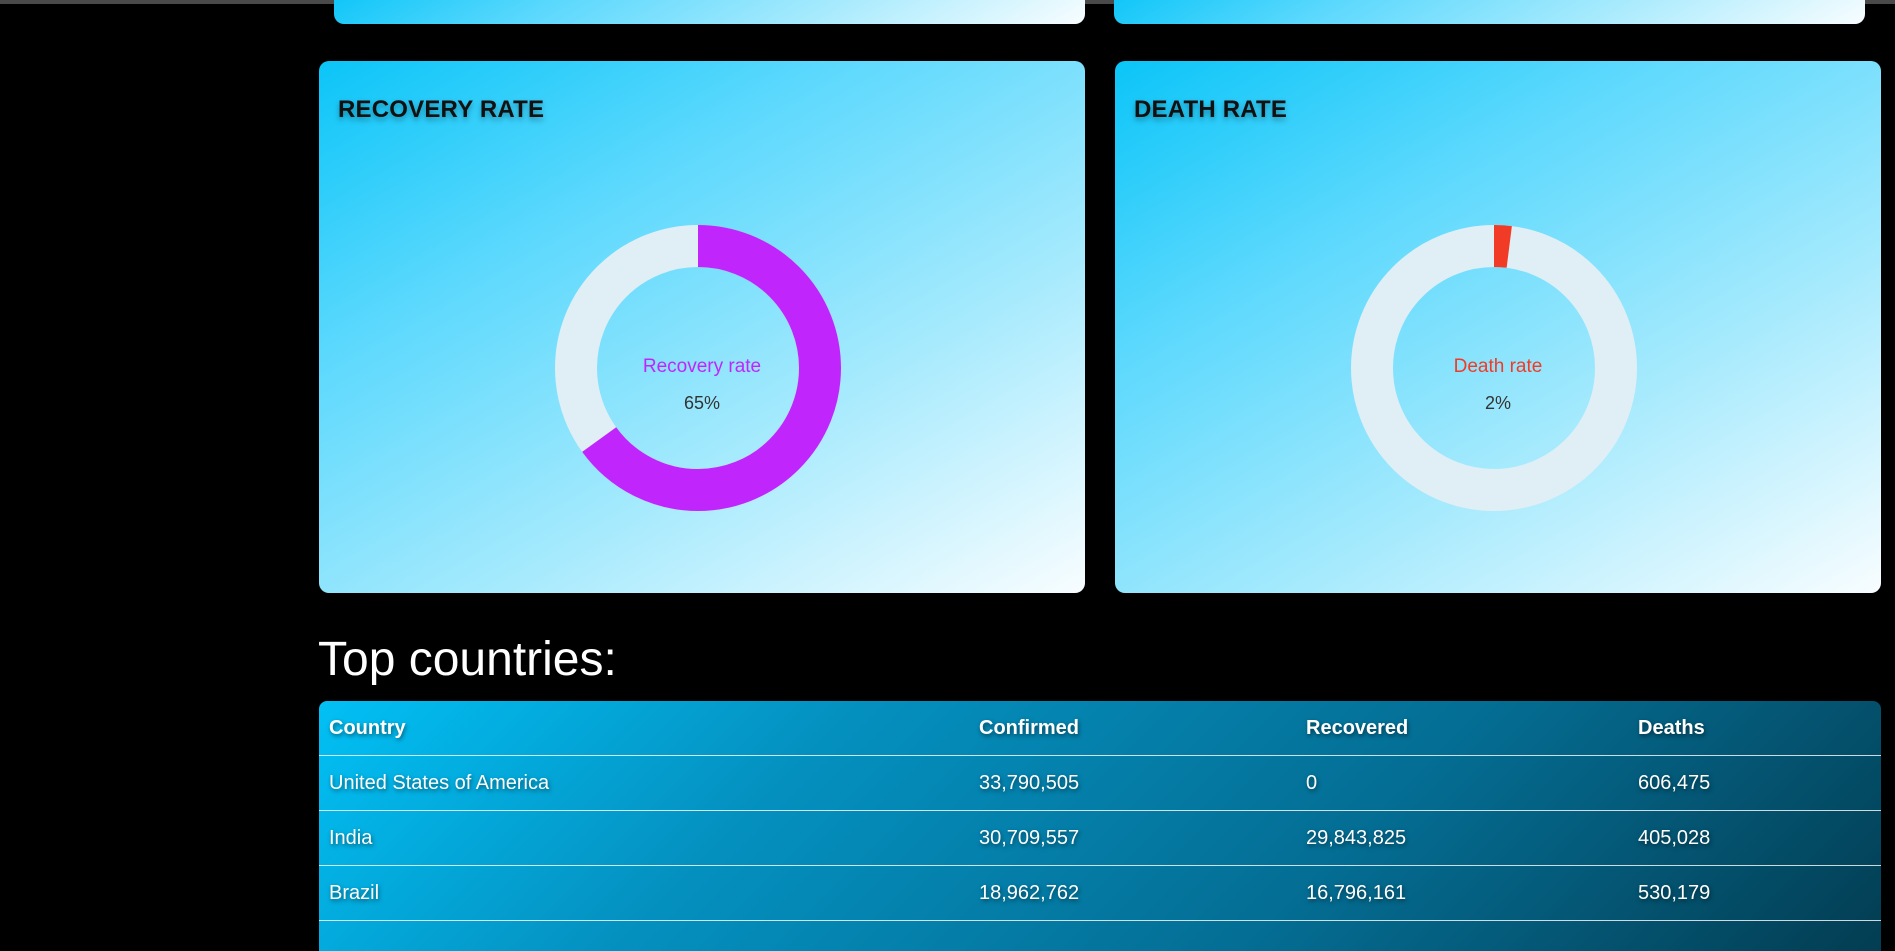 The width and height of the screenshot is (1895, 951). What do you see at coordinates (709, 12) in the screenshot?
I see `card-top-left-partial` at bounding box center [709, 12].